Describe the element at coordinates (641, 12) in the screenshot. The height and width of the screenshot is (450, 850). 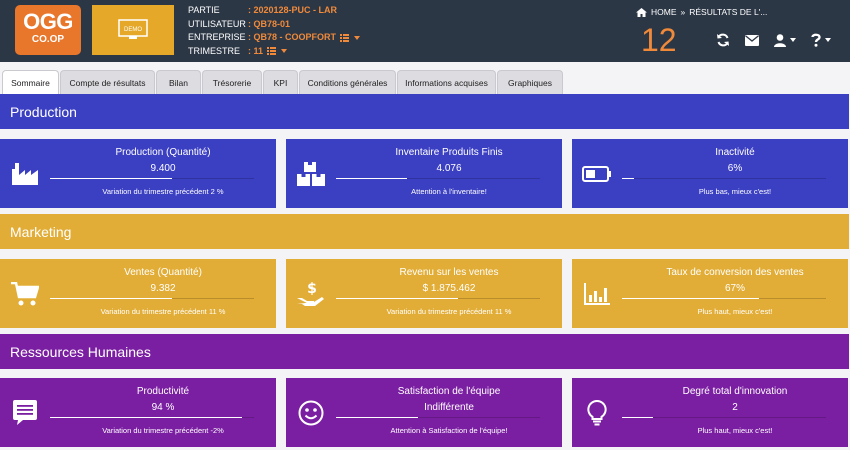
I see `home-icon` at that location.